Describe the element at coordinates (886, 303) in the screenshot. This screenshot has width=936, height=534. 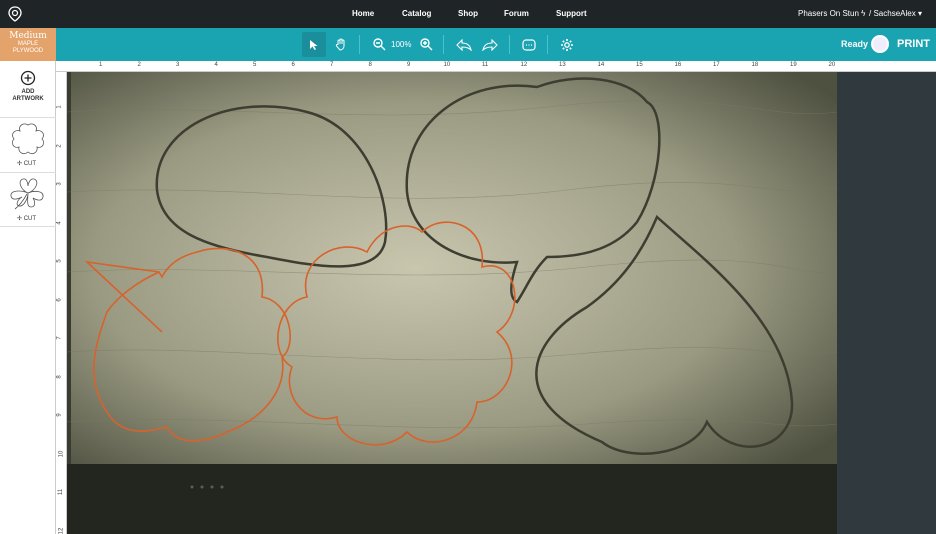
I see `bed-margin` at that location.